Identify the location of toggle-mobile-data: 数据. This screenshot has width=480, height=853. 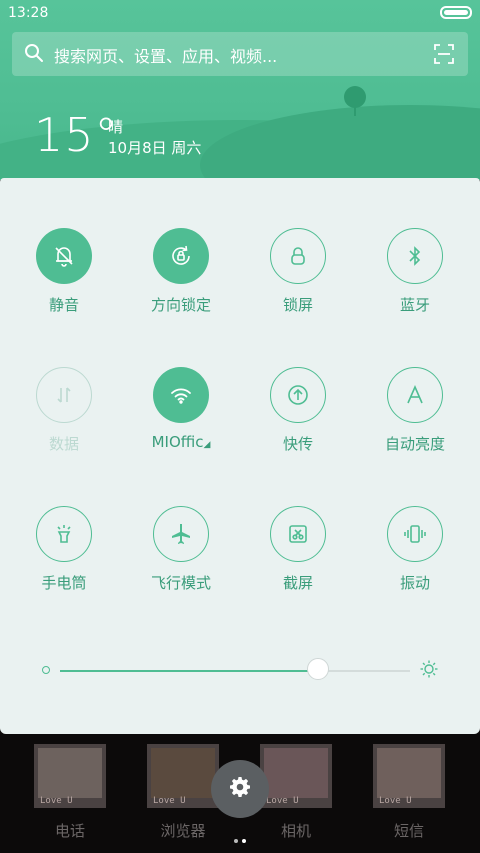
(64, 410).